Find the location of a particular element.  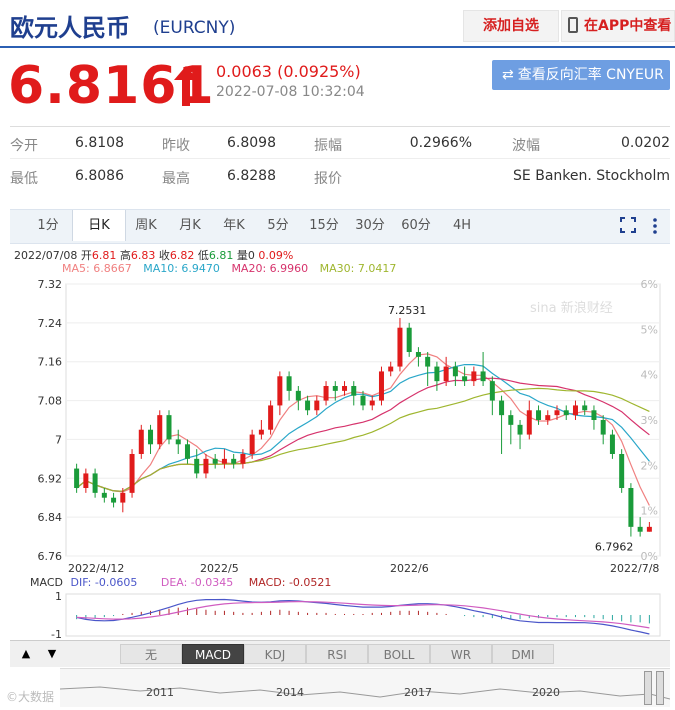

indicator-boll: BOLL is located at coordinates (399, 654).